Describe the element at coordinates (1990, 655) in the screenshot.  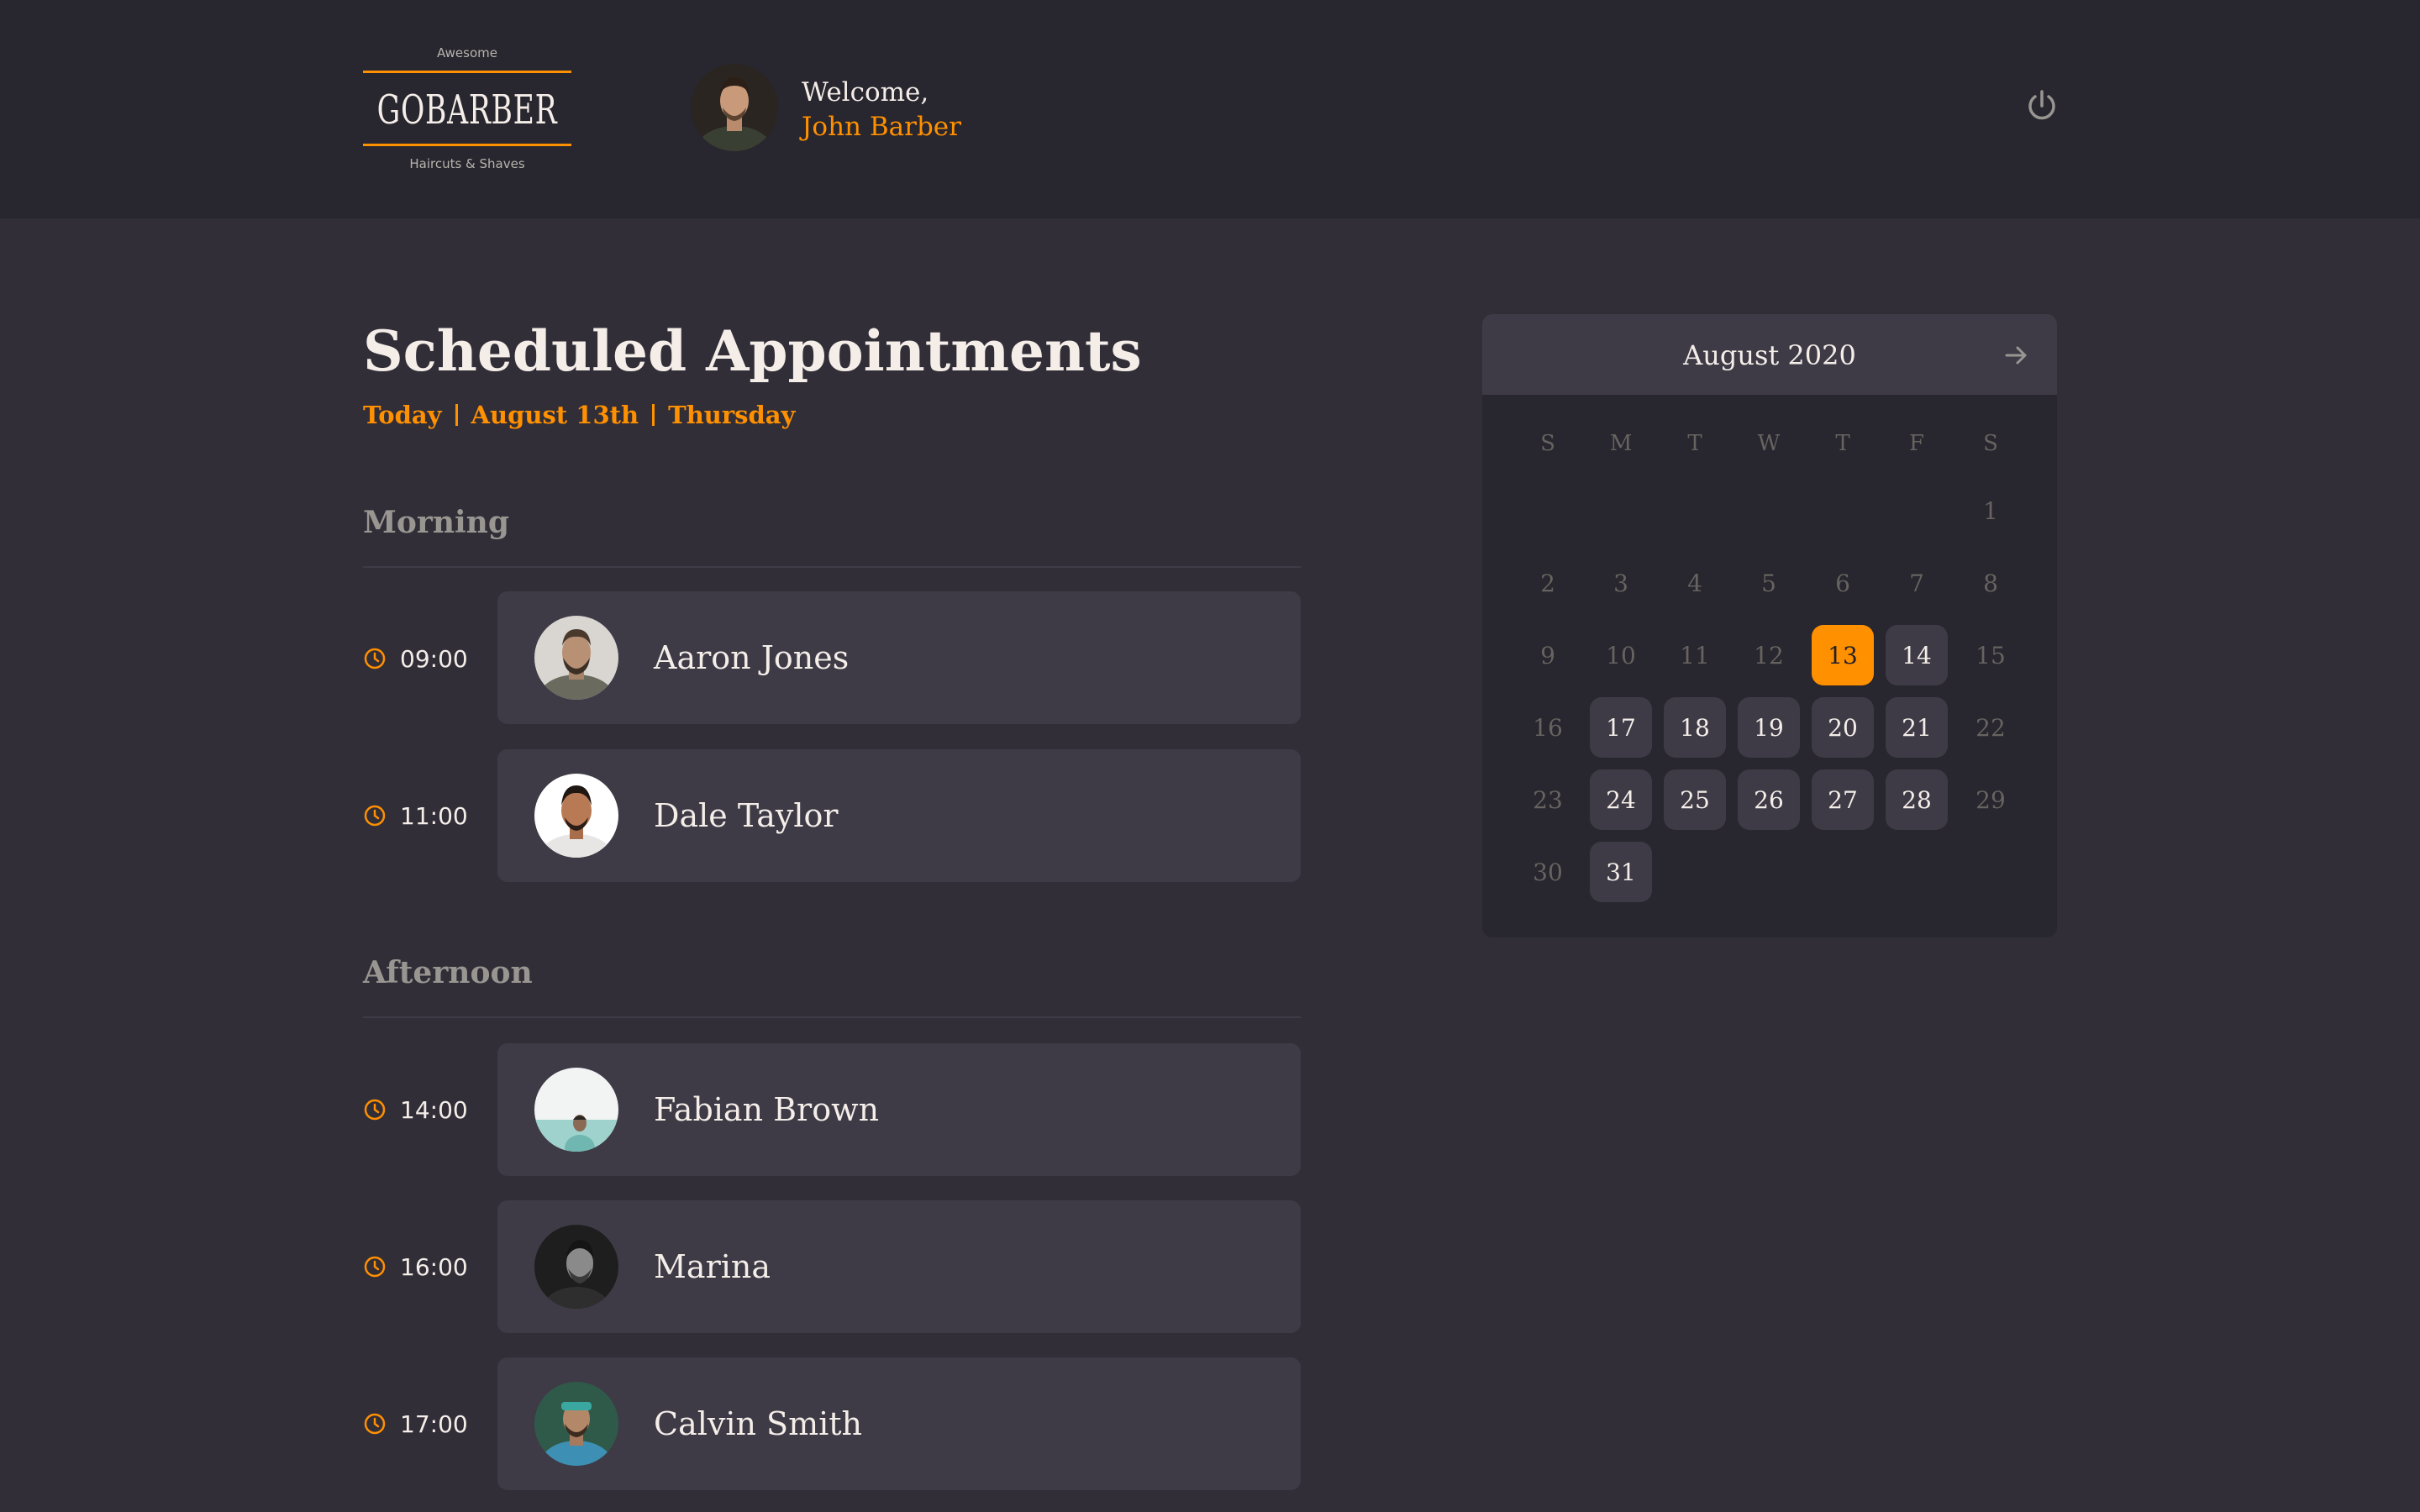
I see `calendar-day: 15` at that location.